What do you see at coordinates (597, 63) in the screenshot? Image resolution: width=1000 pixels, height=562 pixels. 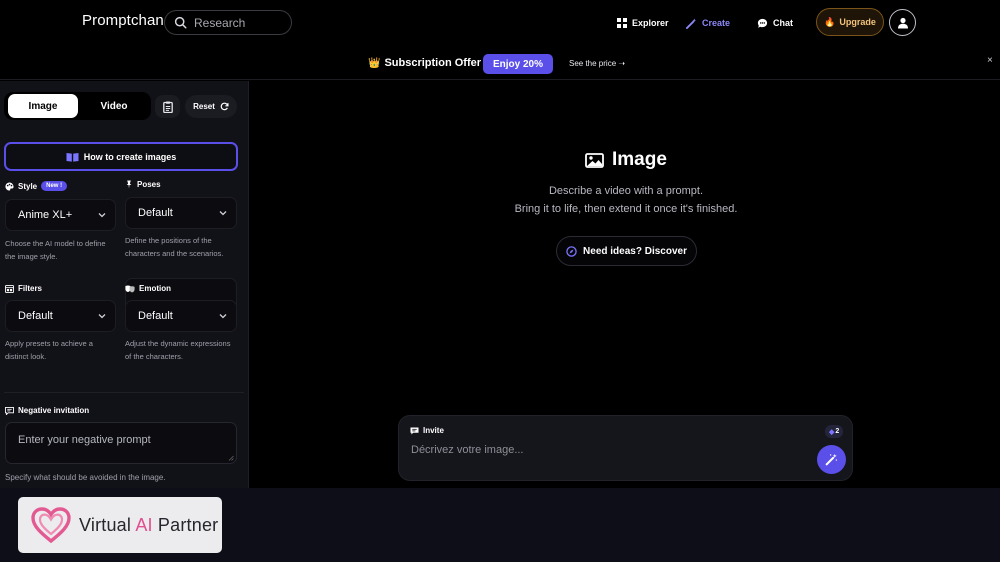 I see `see-price-link: See the price ➝` at bounding box center [597, 63].